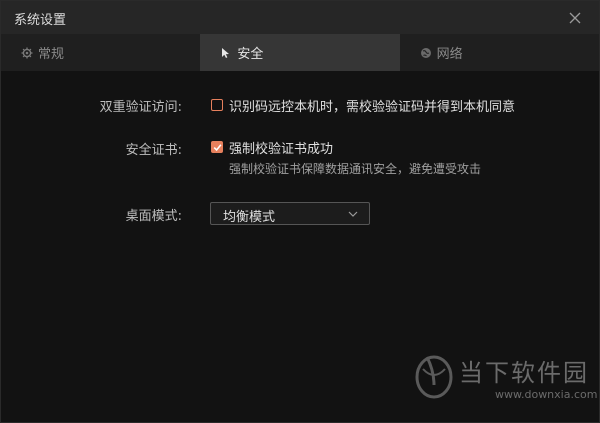  Describe the element at coordinates (353, 214) in the screenshot. I see `chevron-down-icon` at that location.